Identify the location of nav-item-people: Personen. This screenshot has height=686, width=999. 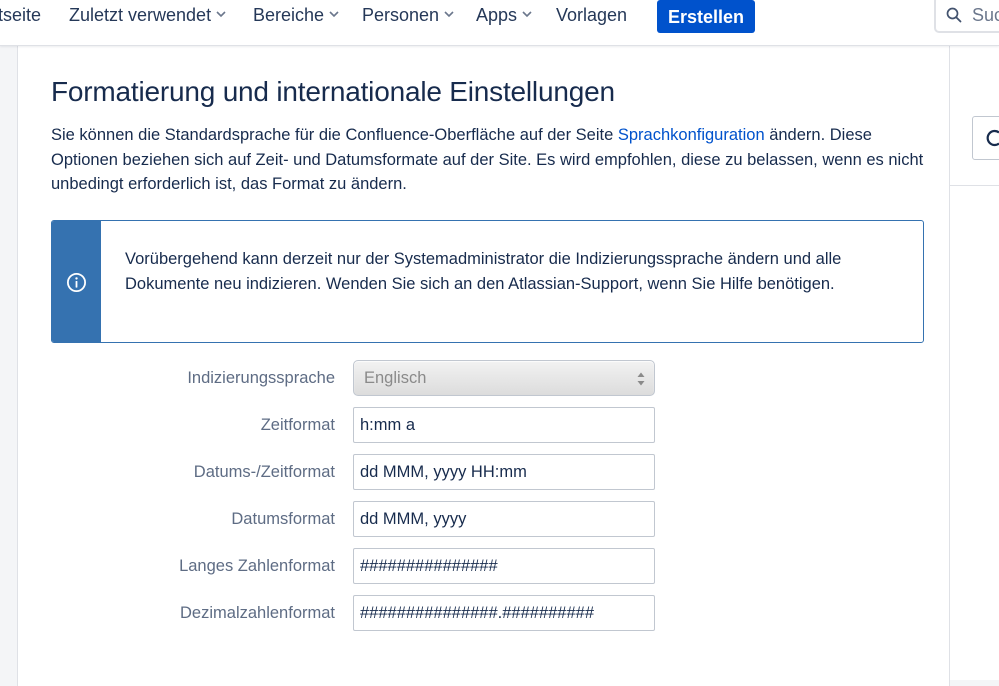
(408, 15).